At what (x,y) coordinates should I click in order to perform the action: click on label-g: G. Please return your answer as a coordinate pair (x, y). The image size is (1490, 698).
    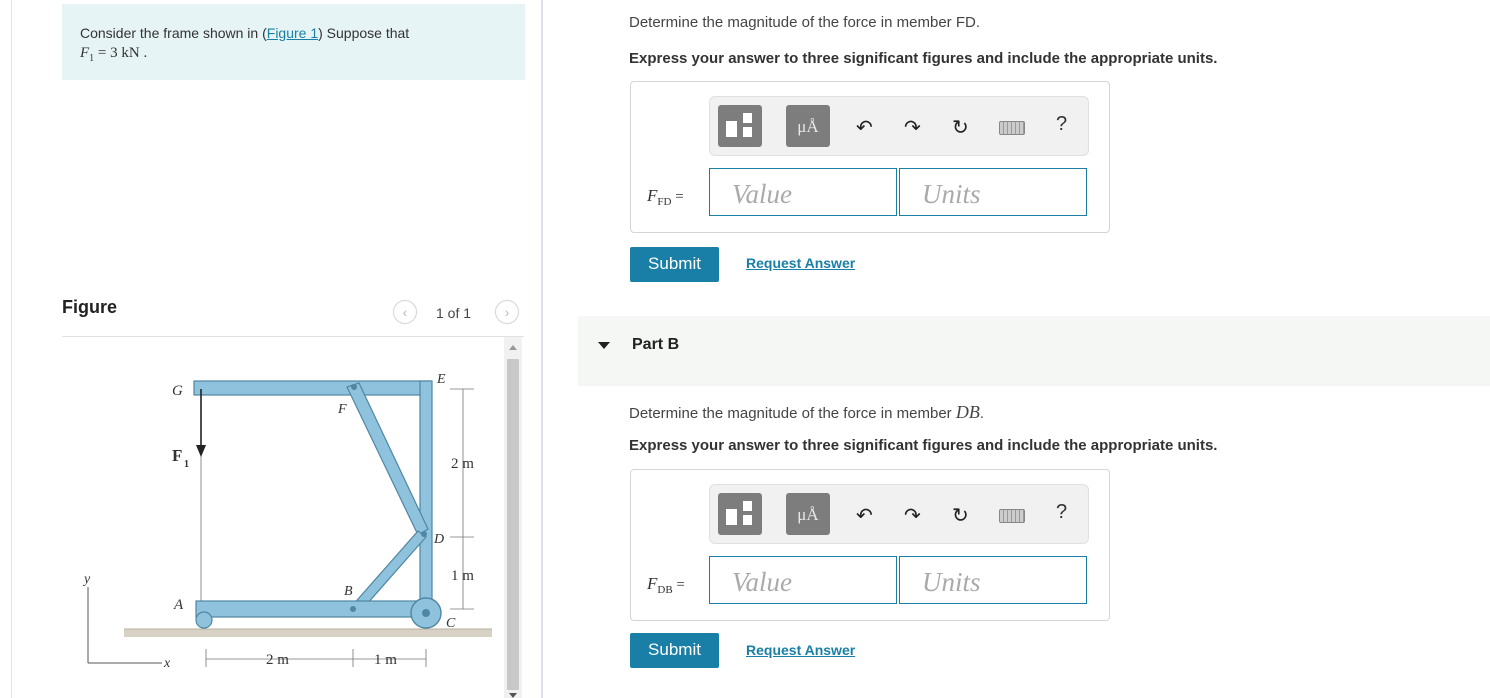
    Looking at the image, I should click on (177, 391).